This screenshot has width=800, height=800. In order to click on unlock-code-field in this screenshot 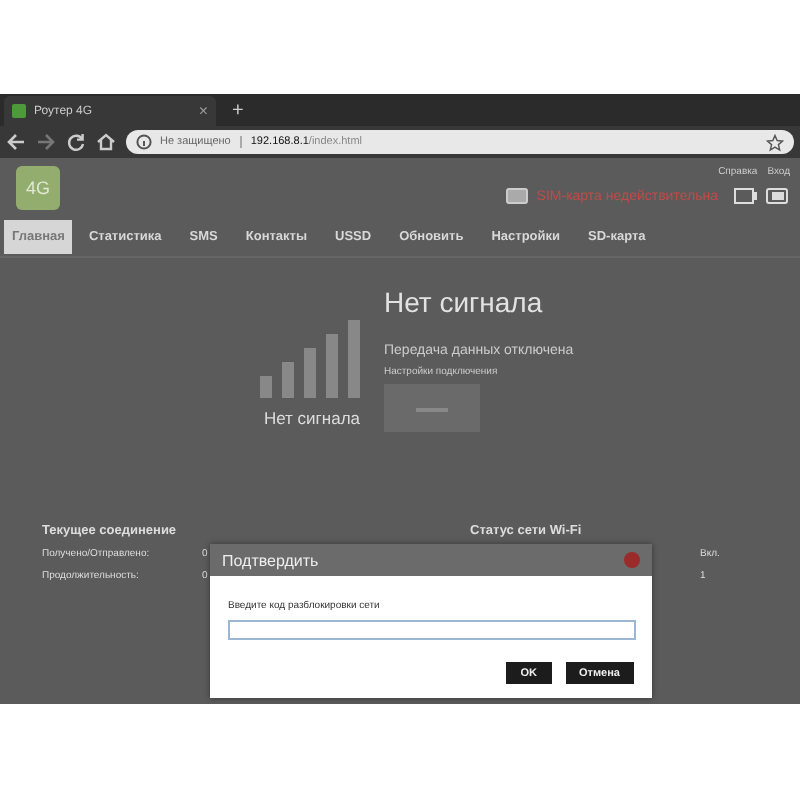, I will do `click(432, 630)`.